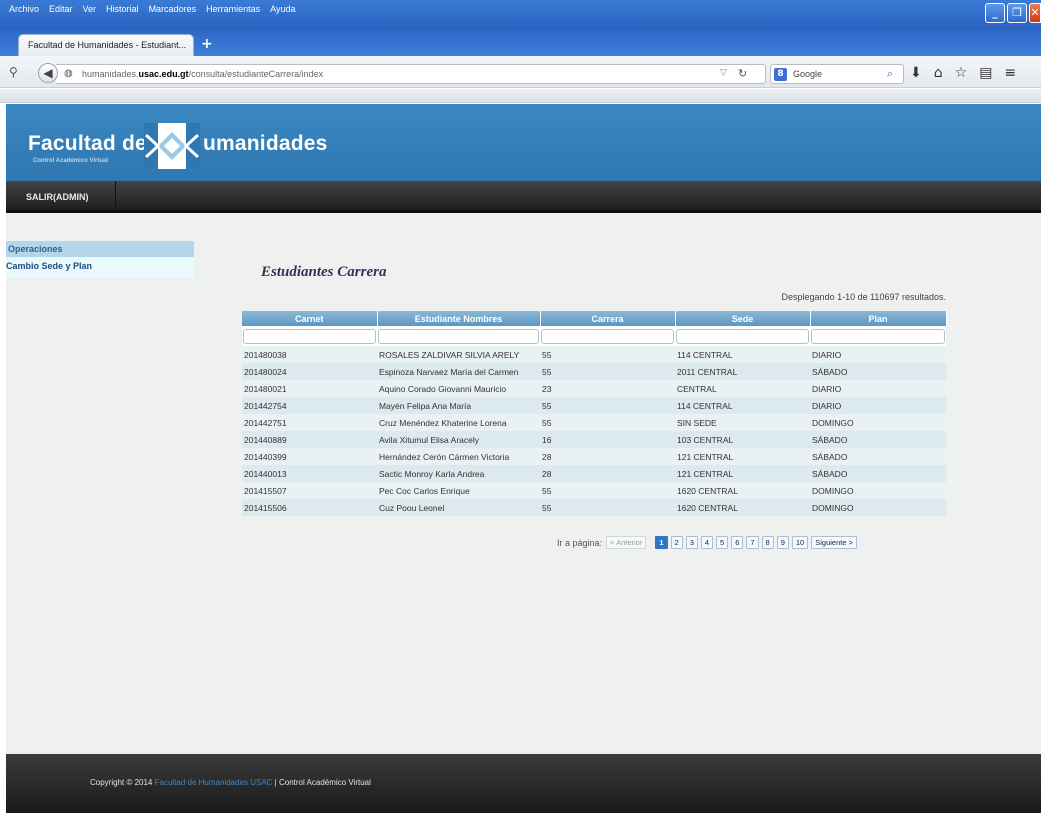 This screenshot has width=1041, height=813. Describe the element at coordinates (767, 542) in the screenshot. I see `page-button-8: 8` at that location.